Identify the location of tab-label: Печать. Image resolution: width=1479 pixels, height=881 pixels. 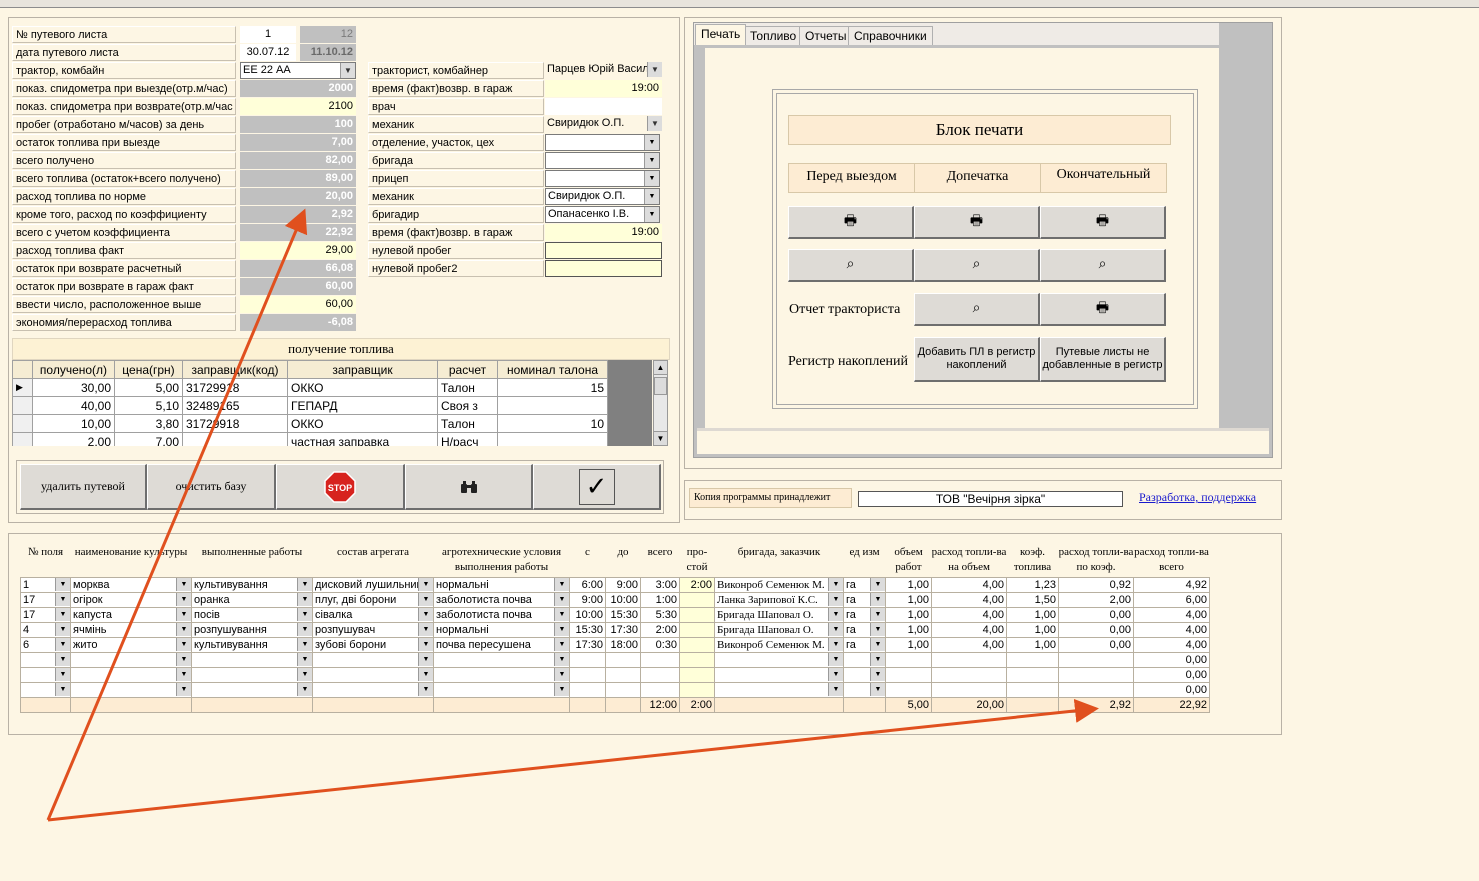
(721, 34).